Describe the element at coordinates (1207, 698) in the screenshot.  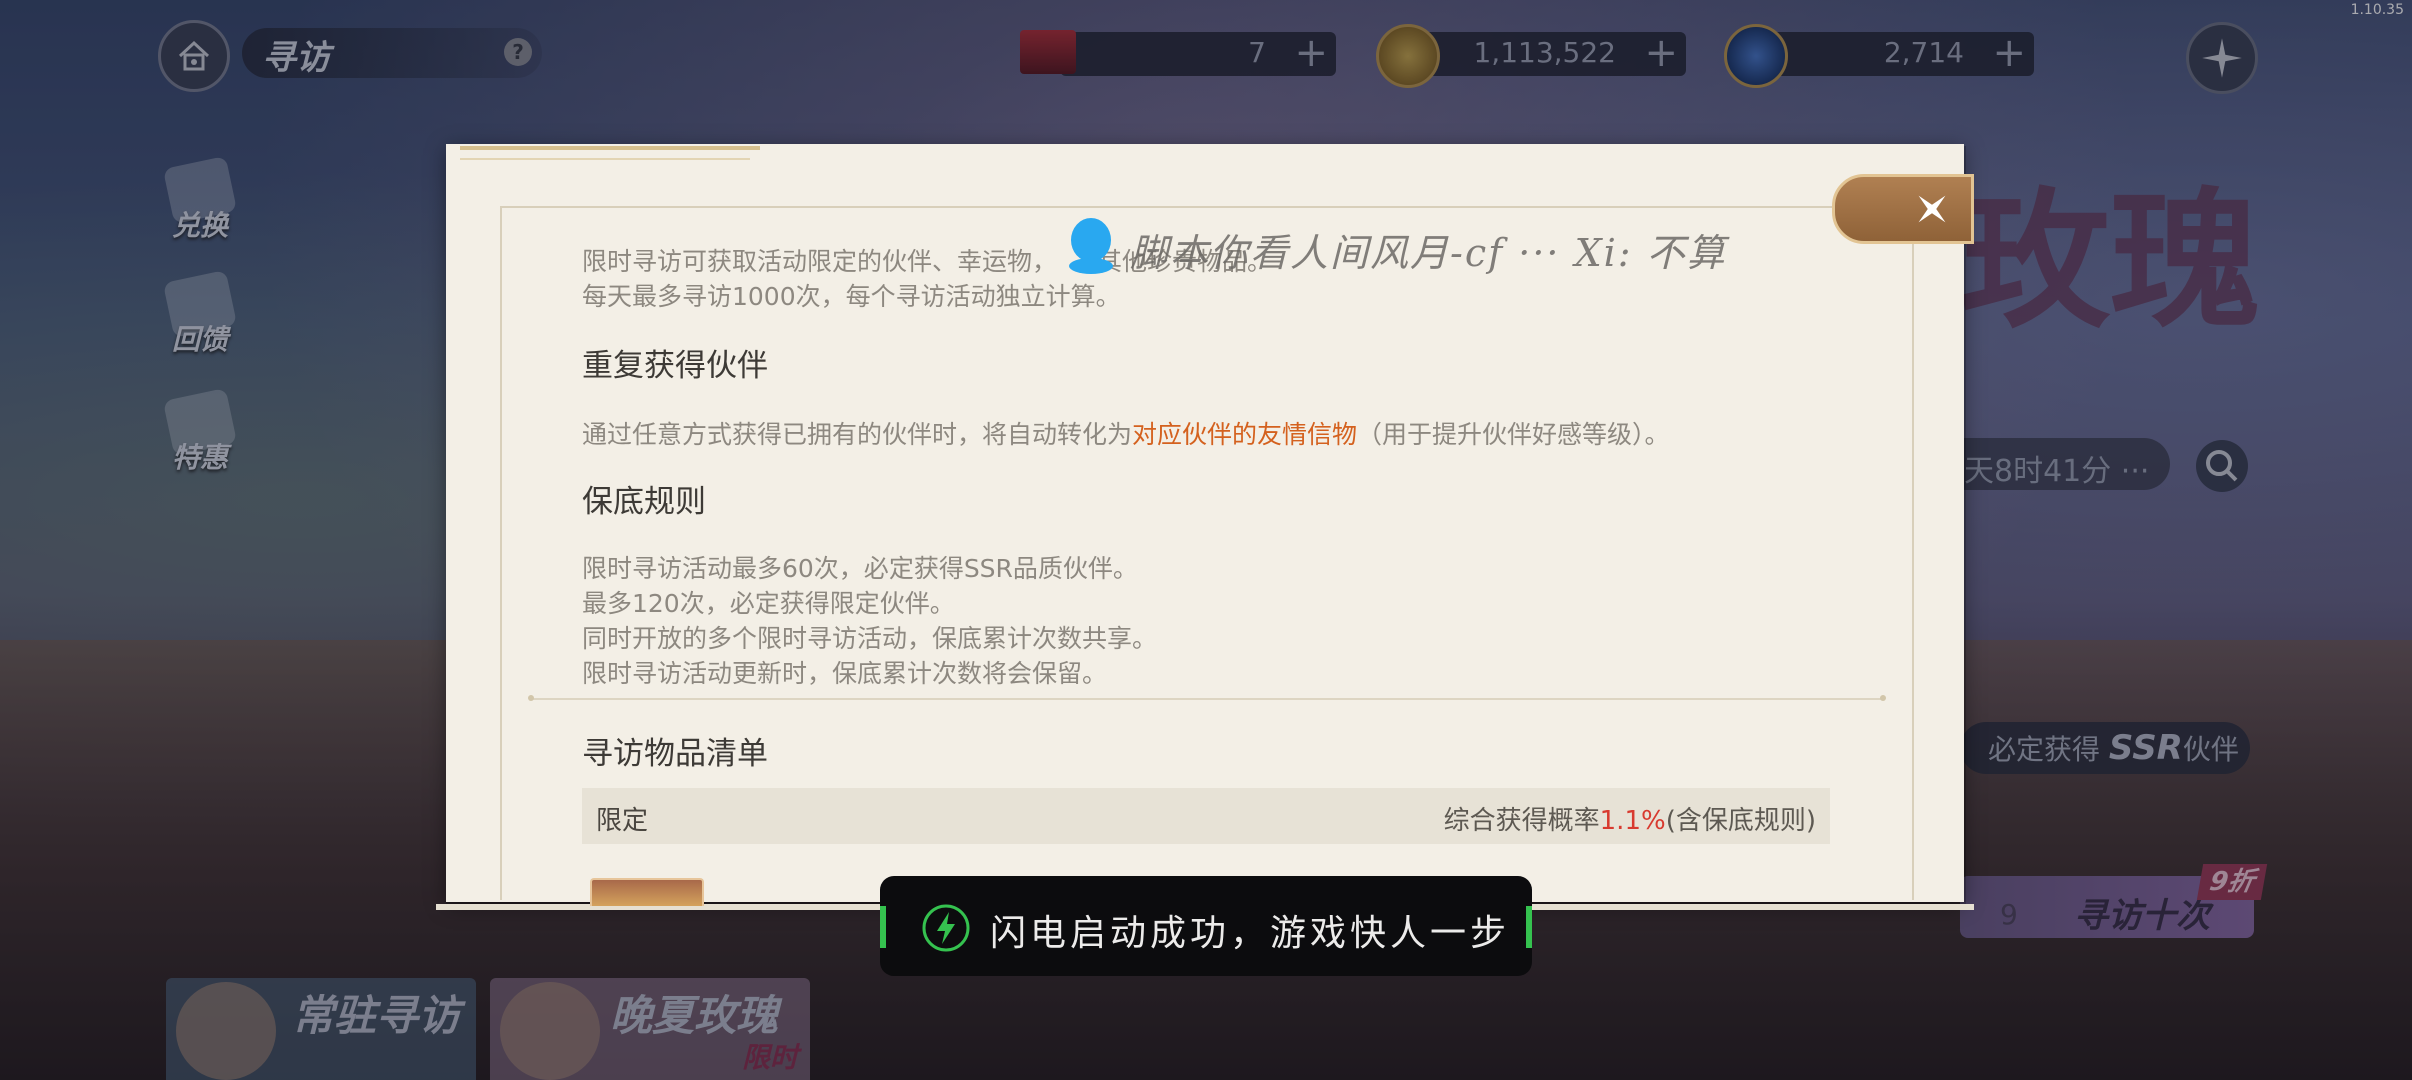
I see `section-divider` at that location.